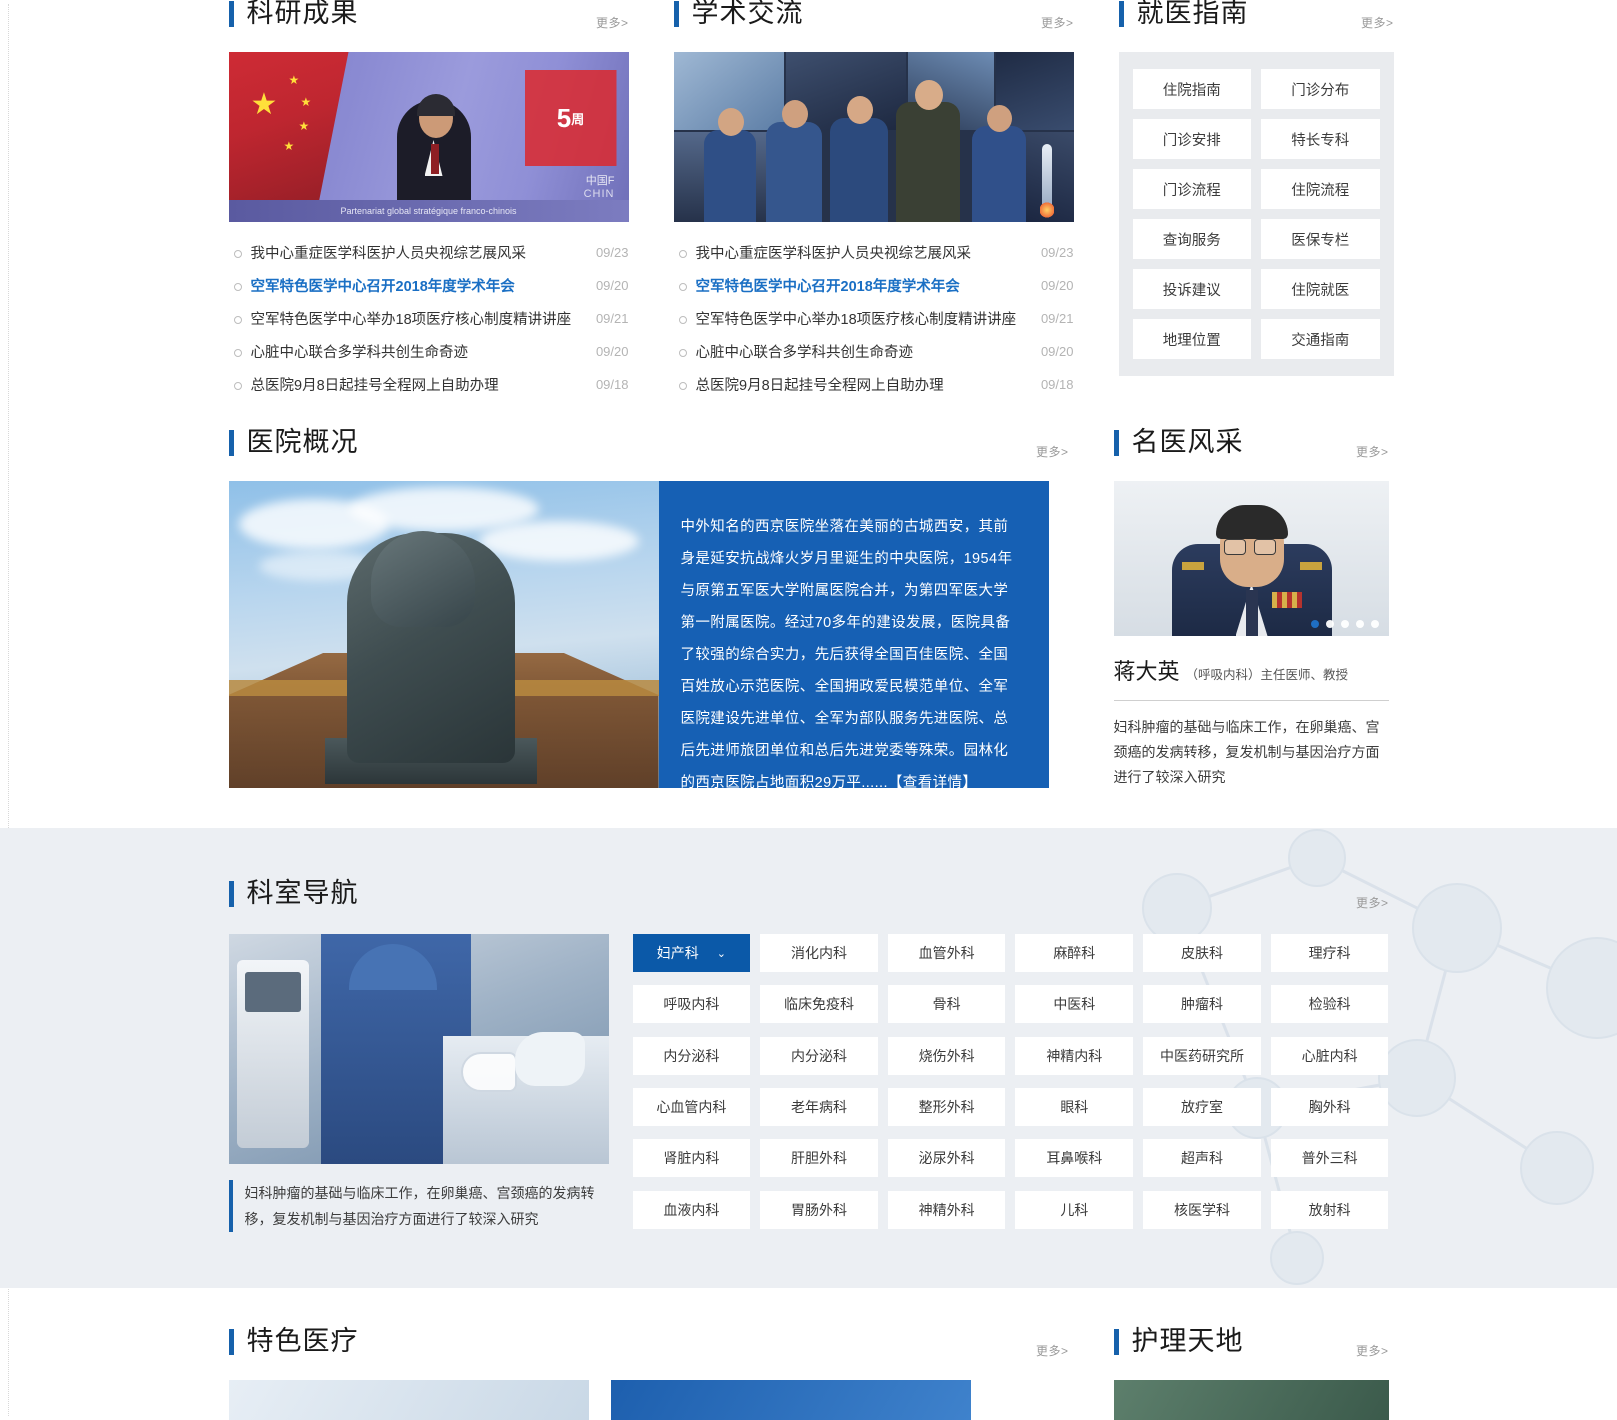  Describe the element at coordinates (691, 1209) in the screenshot. I see `department-button: 血液内科` at that location.